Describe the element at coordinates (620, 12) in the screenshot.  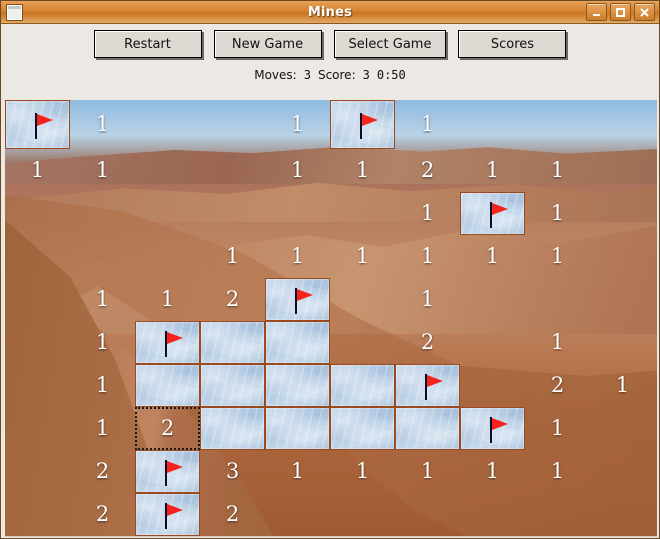
I see `maximize-icon` at that location.